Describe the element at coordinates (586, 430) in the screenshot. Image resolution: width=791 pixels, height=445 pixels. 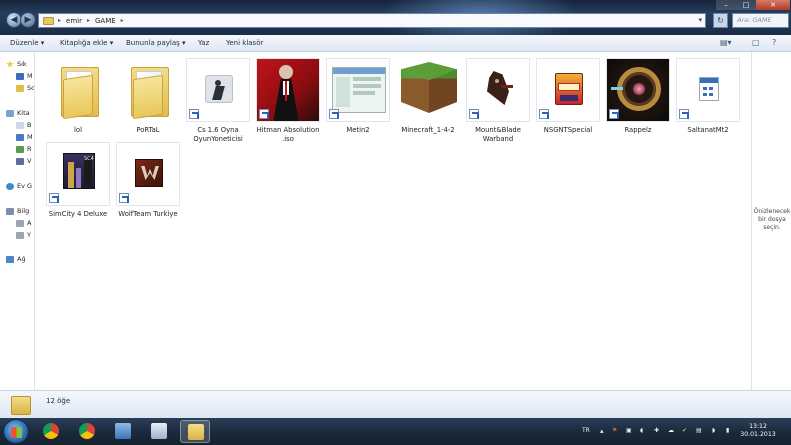
I see `language-indicator: TR` at that location.